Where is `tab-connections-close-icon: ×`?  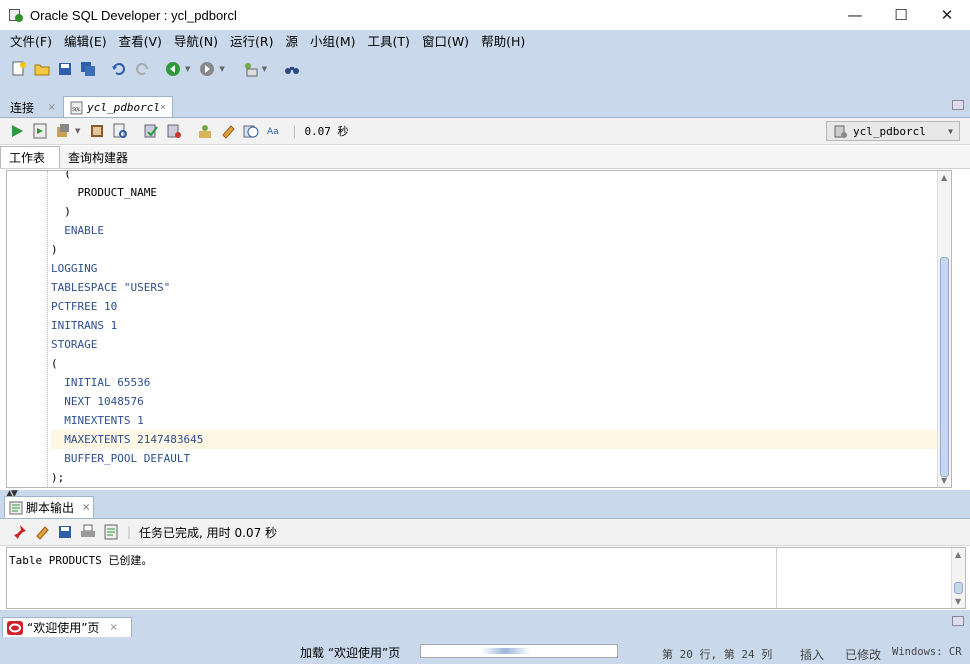
tab-connections-close-icon: × is located at coordinates (52, 107).